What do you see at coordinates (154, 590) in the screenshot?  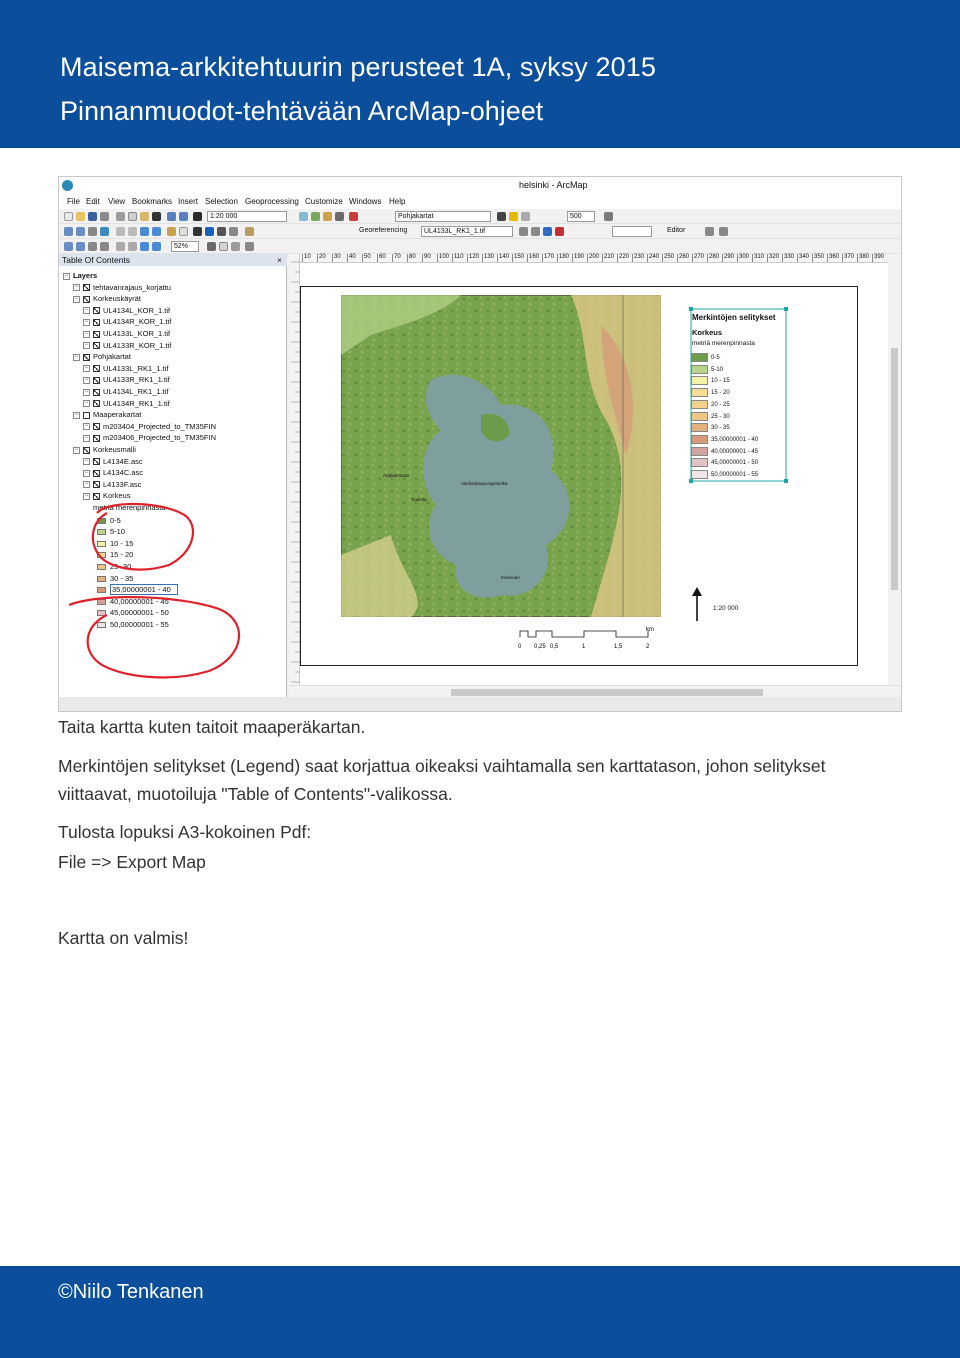 I see `red-annotation-overlay` at bounding box center [154, 590].